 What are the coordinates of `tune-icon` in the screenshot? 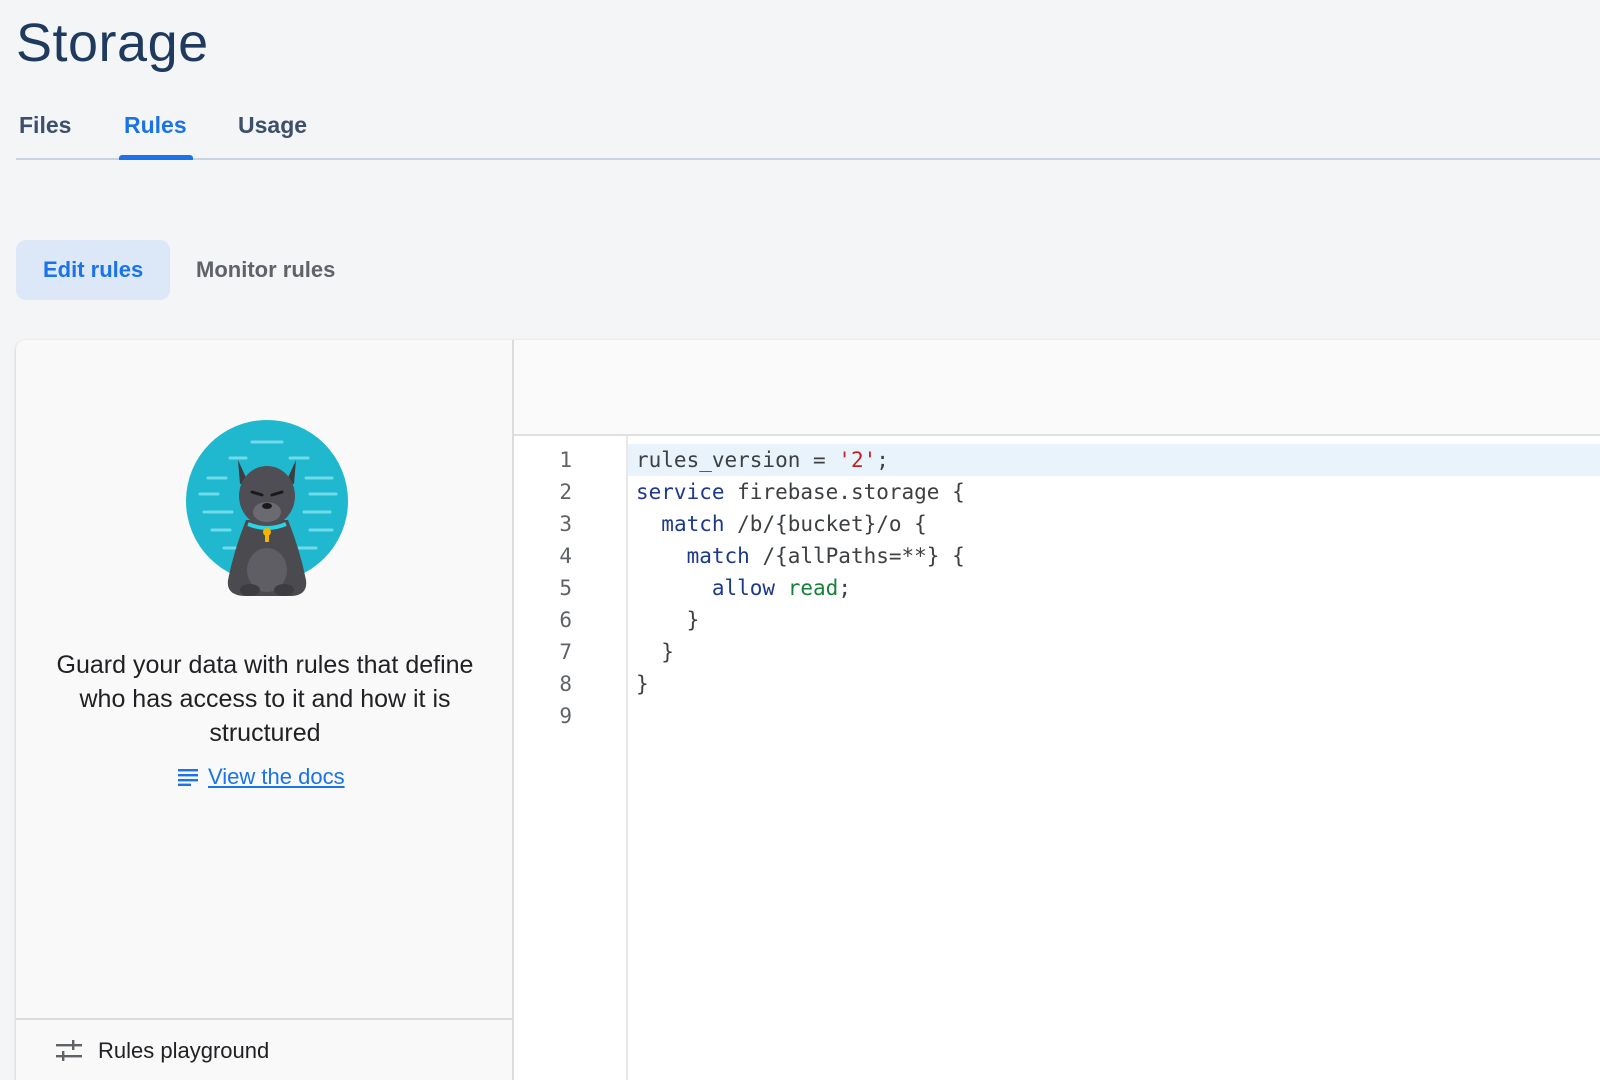 It's located at (69, 1050).